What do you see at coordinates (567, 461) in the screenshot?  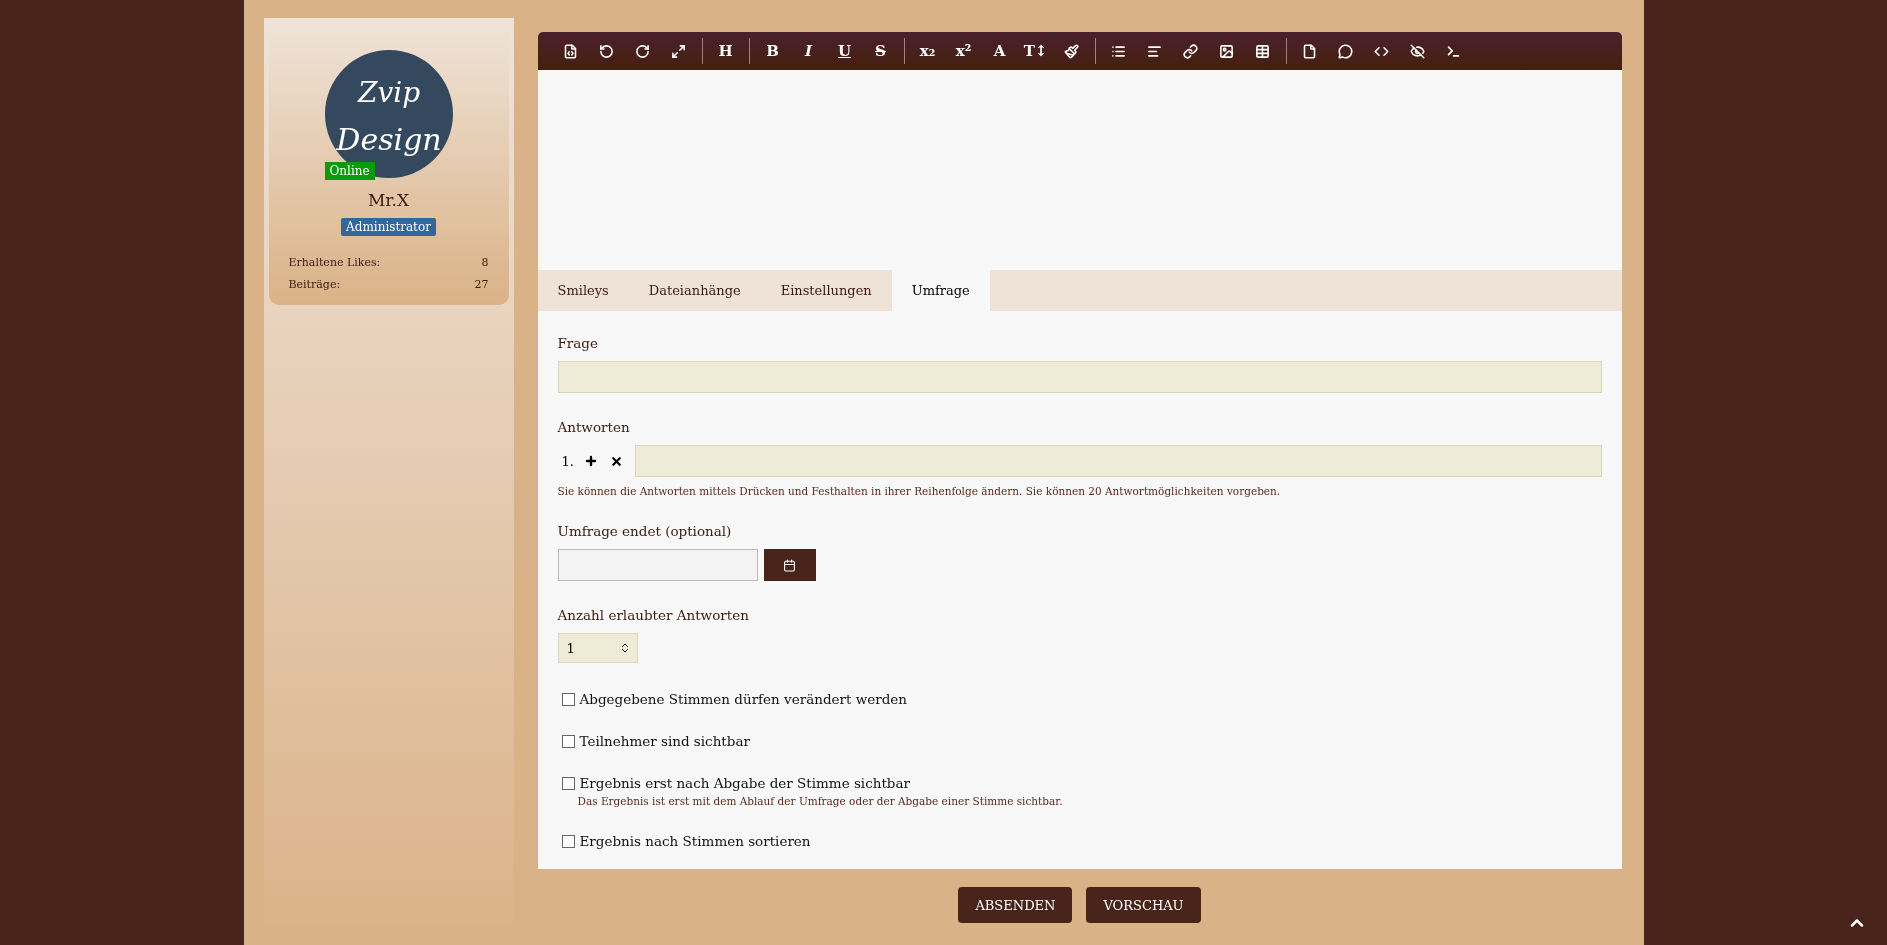 I see `answer-number: 1.` at bounding box center [567, 461].